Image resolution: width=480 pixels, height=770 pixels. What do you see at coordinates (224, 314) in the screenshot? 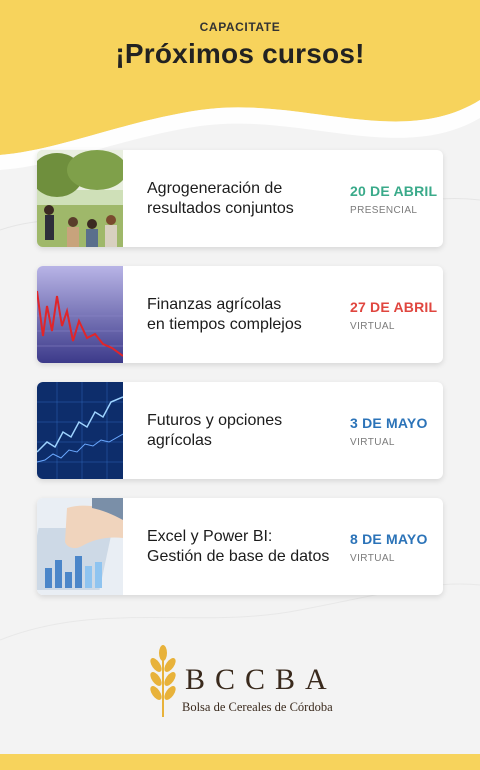
I see `course-title: Finanzas agrícolas en tiempos complejos` at bounding box center [224, 314].